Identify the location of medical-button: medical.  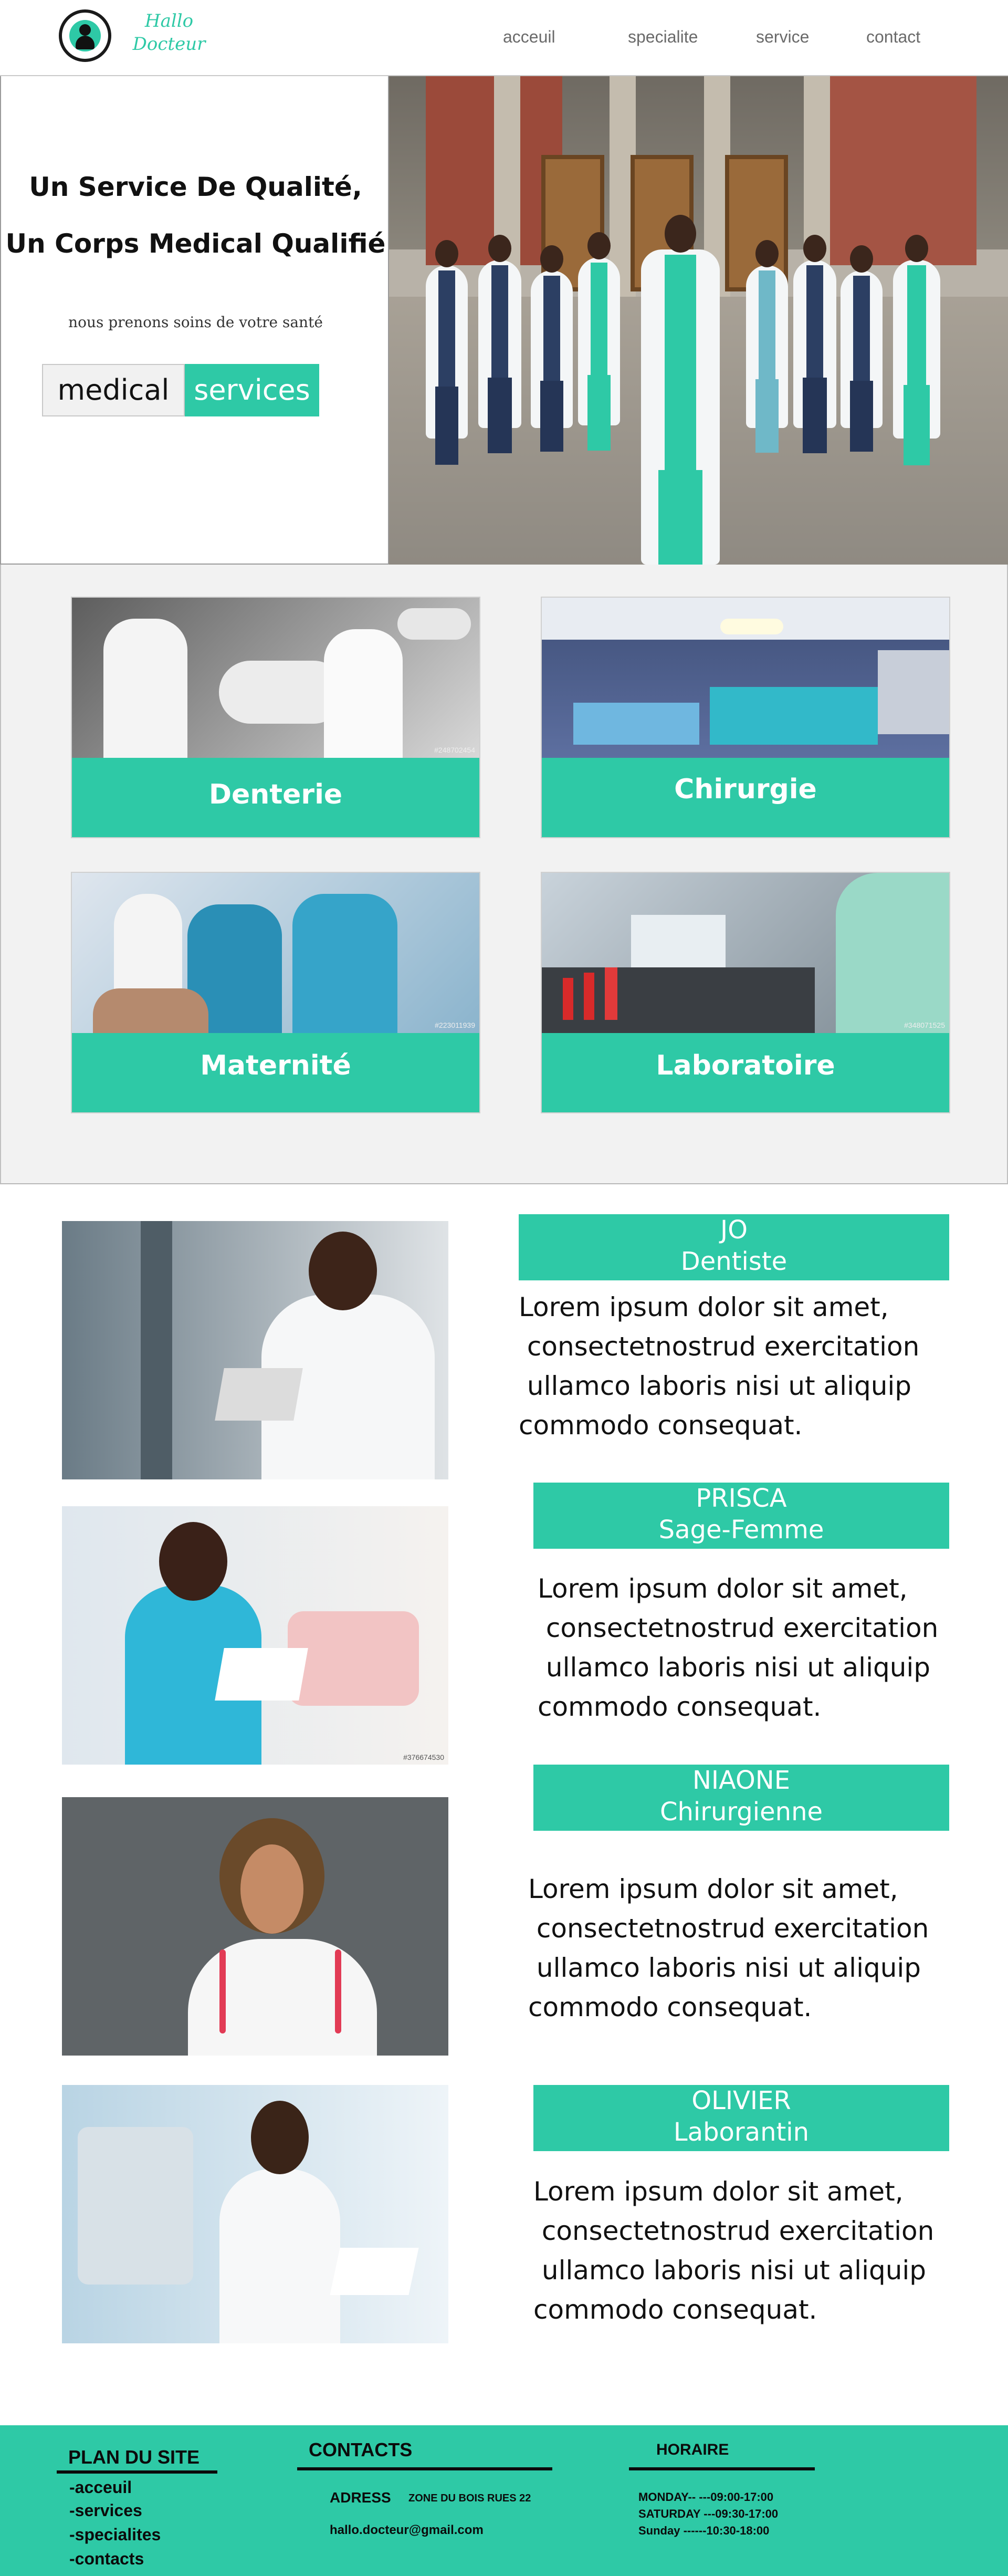
(113, 390).